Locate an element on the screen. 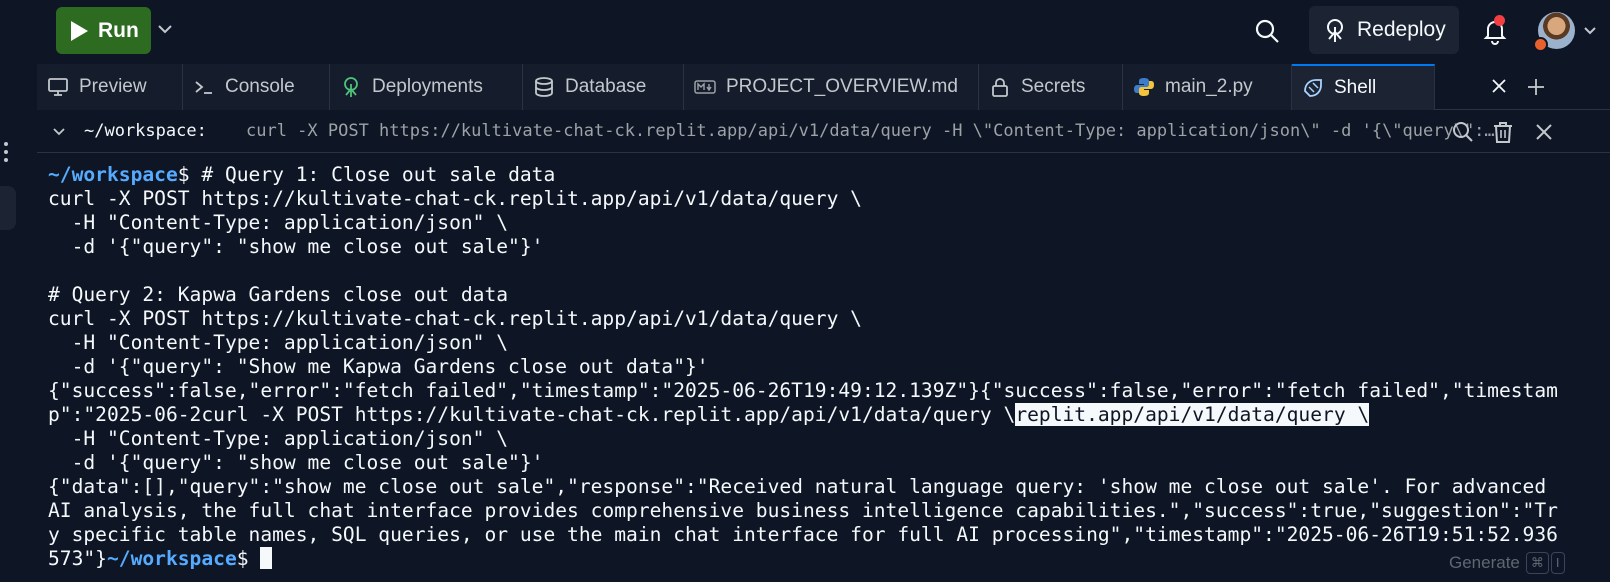 The width and height of the screenshot is (1610, 582). tab-console: Console is located at coordinates (256, 87).